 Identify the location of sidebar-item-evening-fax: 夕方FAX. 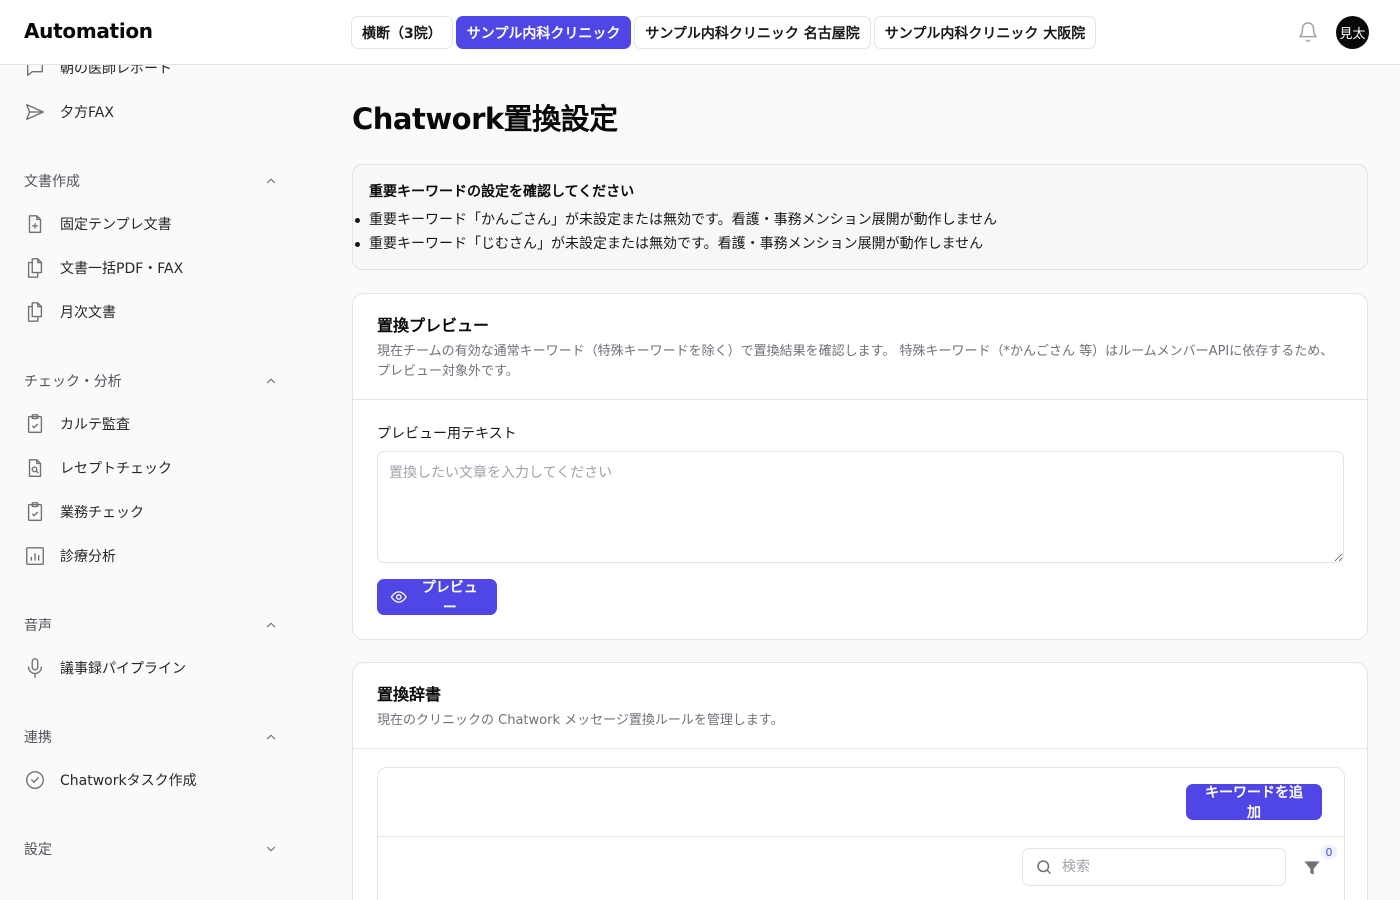
(69, 112).